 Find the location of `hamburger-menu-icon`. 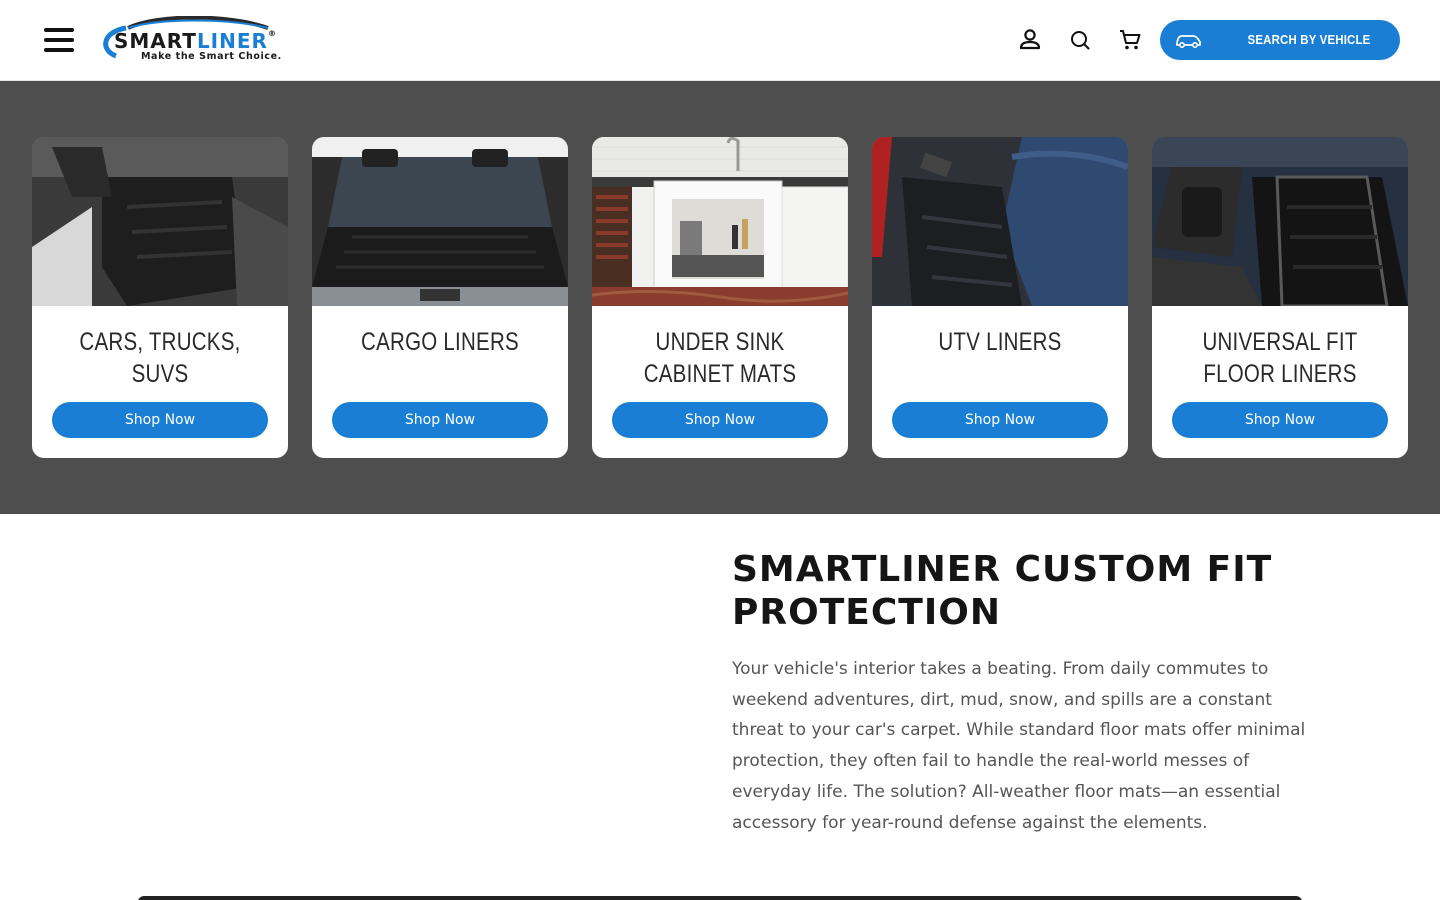

hamburger-menu-icon is located at coordinates (60, 40).